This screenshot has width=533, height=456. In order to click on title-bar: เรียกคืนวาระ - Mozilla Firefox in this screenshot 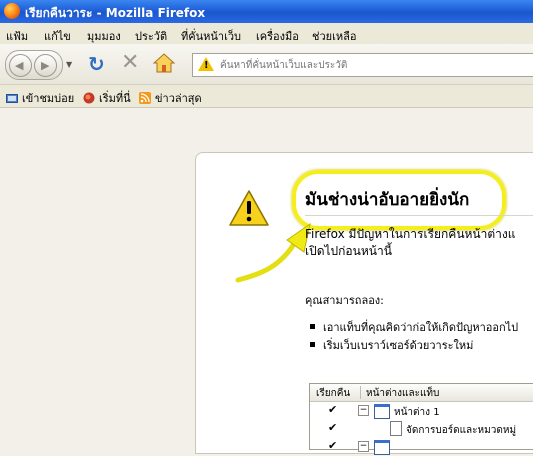, I will do `click(266, 11)`.